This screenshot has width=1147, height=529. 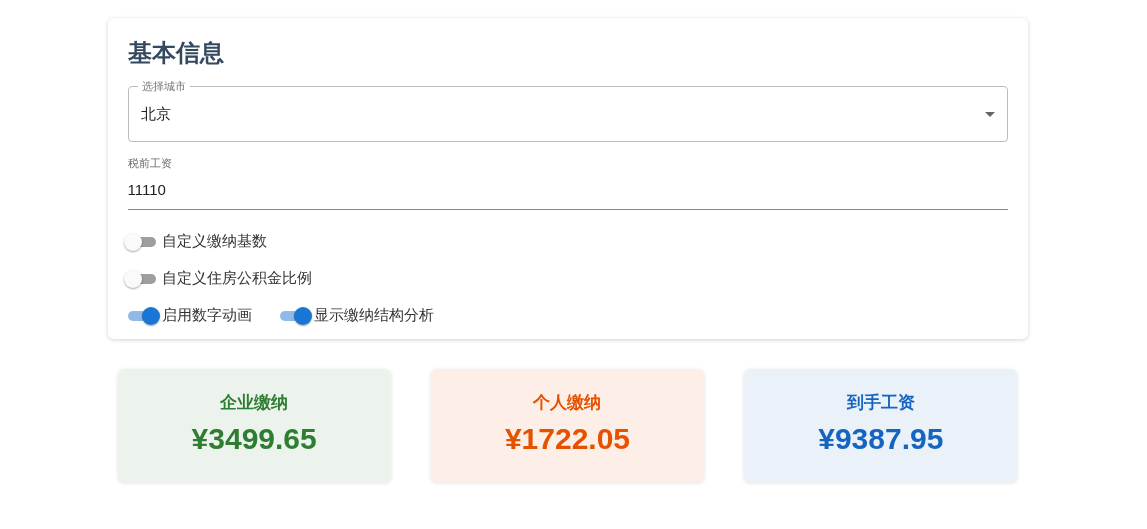 I want to click on card-label: 到手工资, so click(x=880, y=403).